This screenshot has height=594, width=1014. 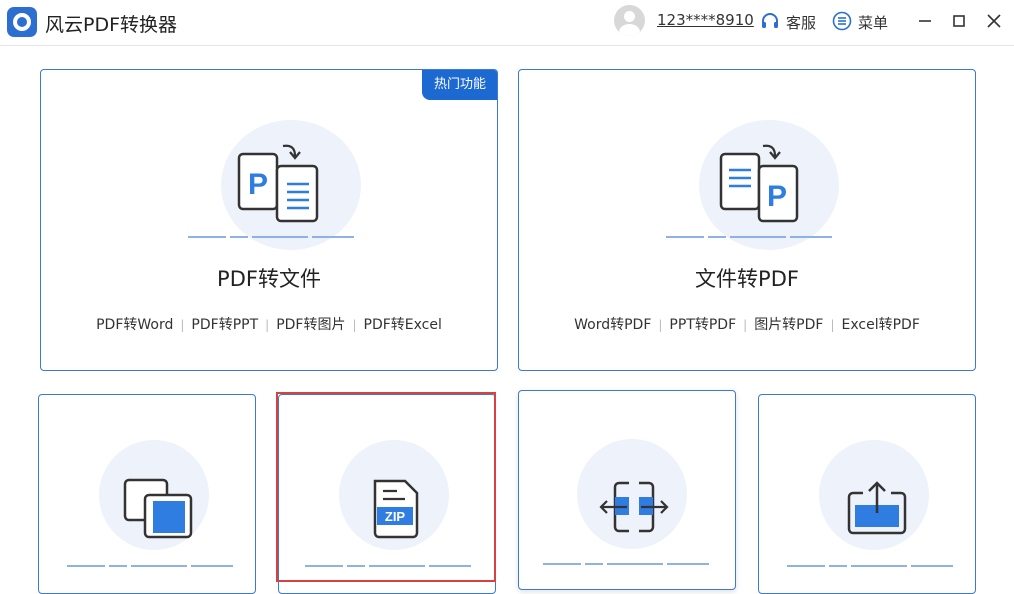 I want to click on card-zip-compress: ZIP, so click(x=387, y=494).